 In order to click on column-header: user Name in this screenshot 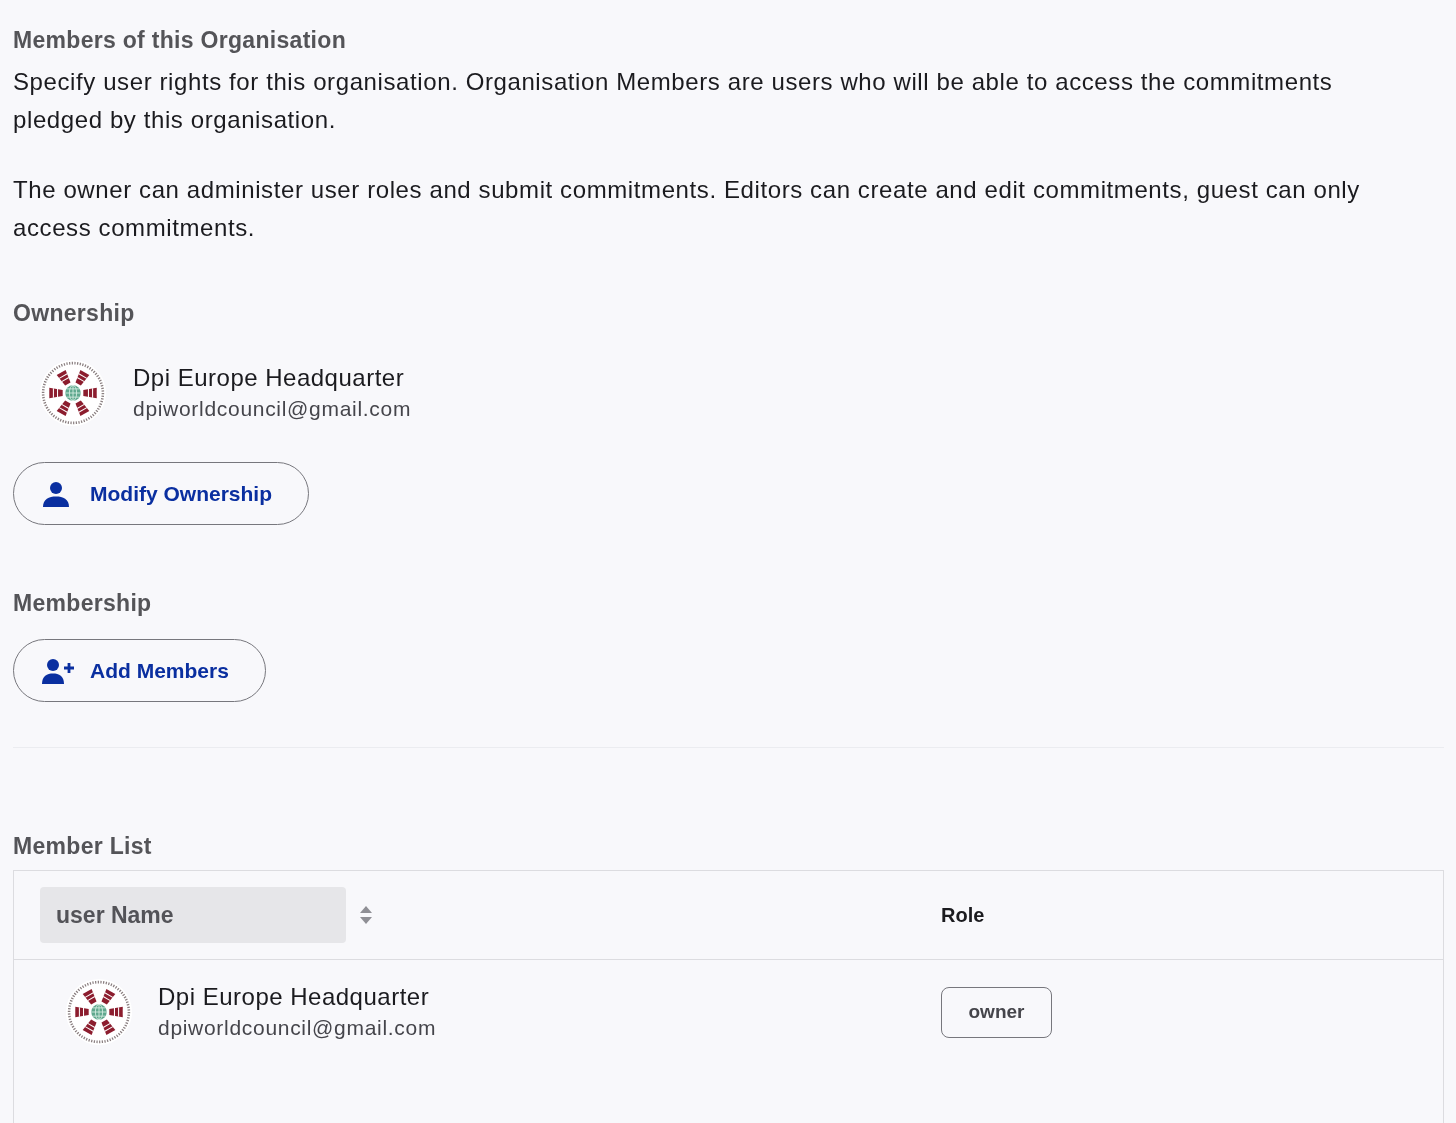, I will do `click(193, 915)`.